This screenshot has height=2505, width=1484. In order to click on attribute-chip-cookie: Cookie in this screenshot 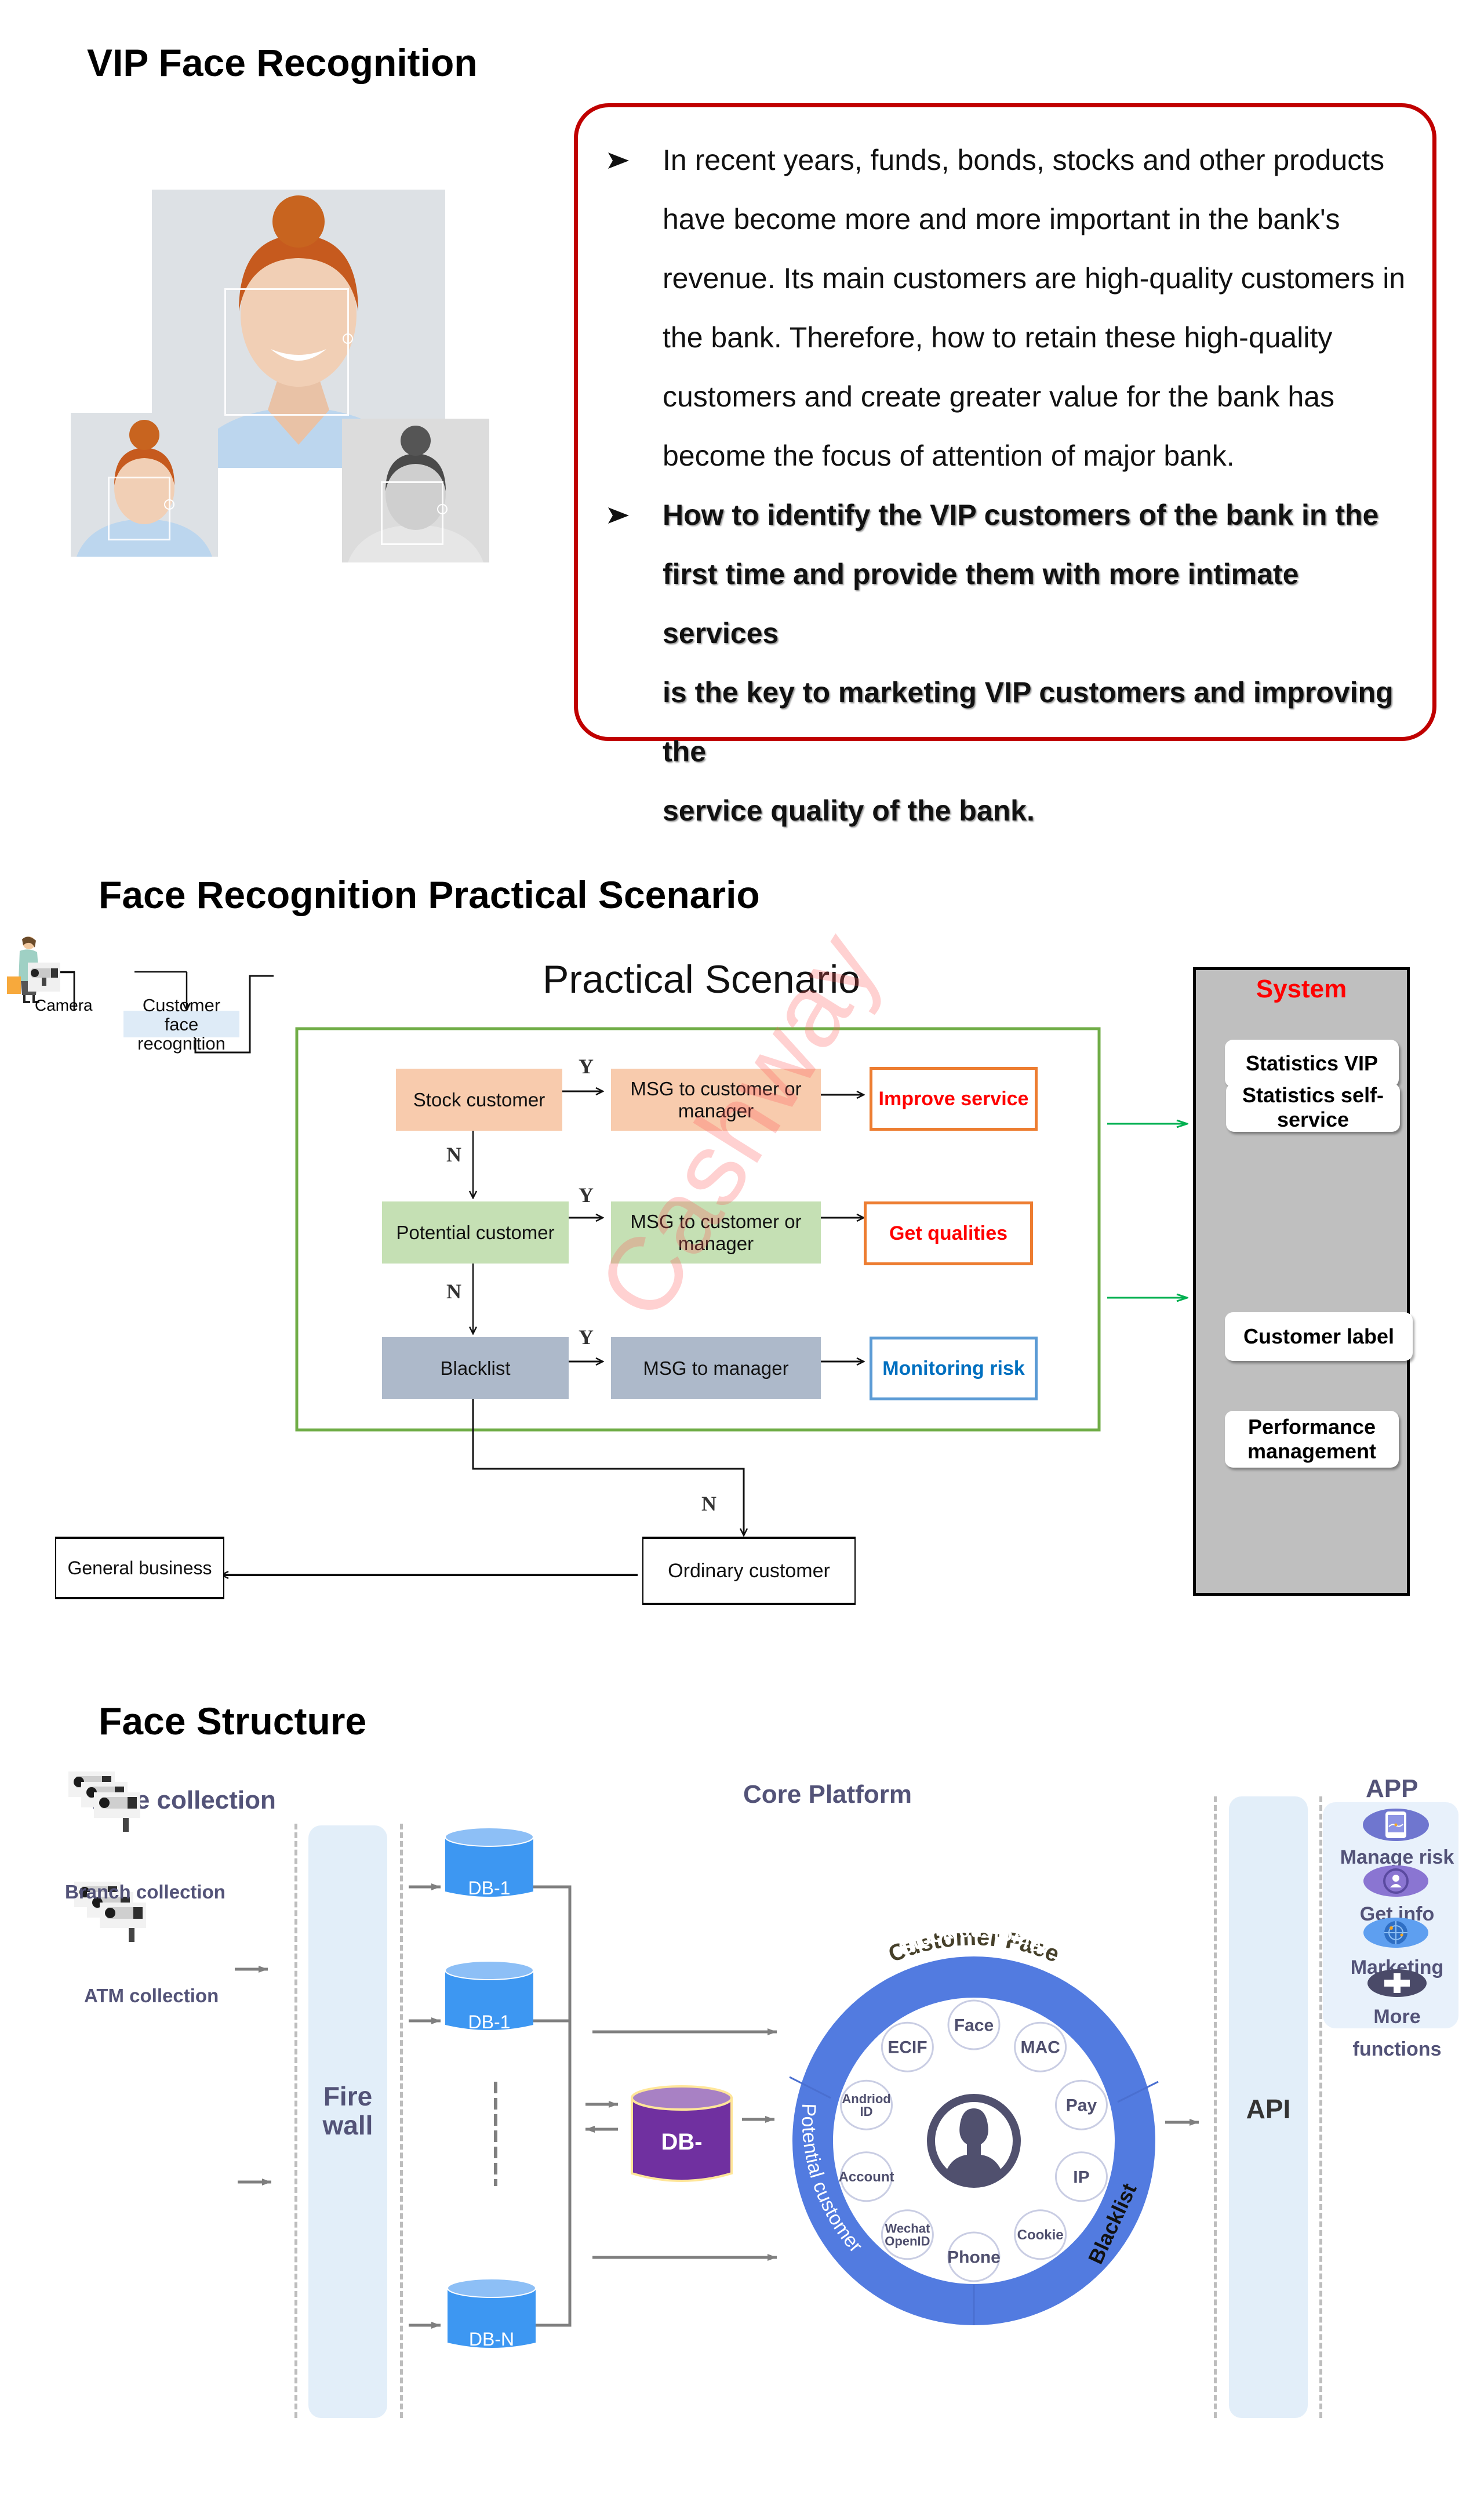, I will do `click(1040, 2234)`.